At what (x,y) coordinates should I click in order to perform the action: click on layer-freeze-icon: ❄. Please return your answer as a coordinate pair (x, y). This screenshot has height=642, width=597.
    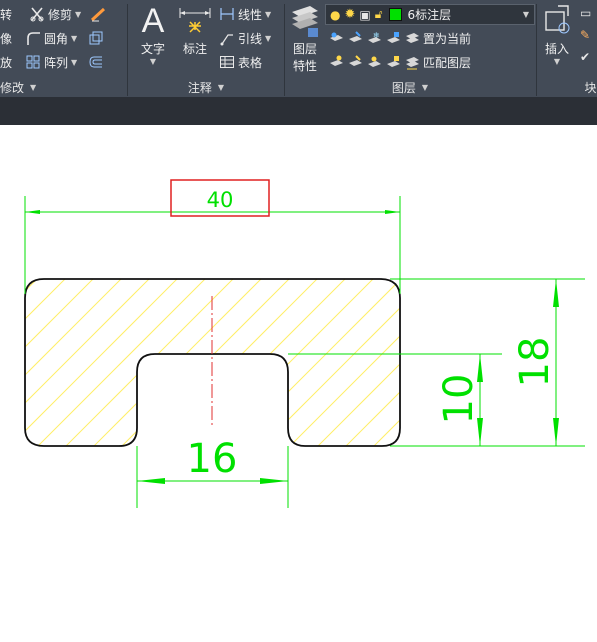
    Looking at the image, I should click on (374, 38).